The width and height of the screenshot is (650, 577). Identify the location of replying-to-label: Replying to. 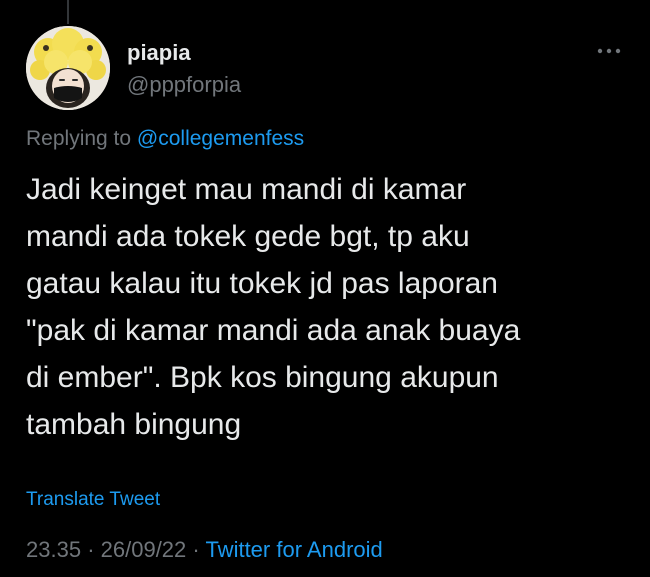
(79, 138).